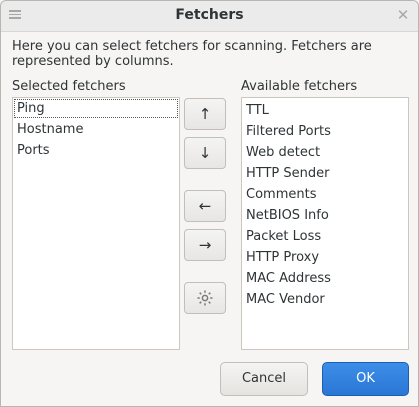  I want to click on list-item-http-sender: HTTP Sender, so click(325, 173).